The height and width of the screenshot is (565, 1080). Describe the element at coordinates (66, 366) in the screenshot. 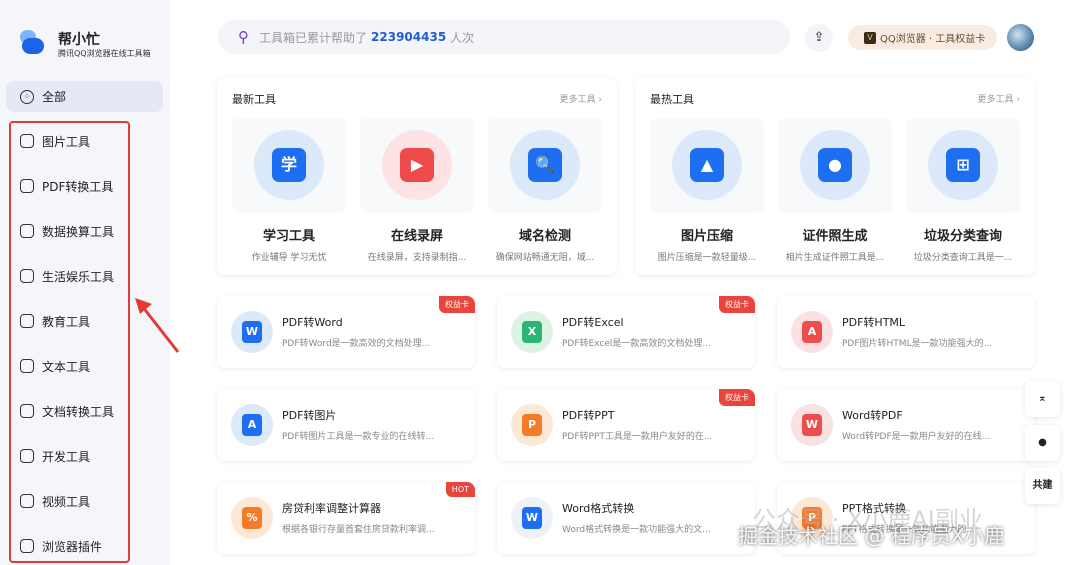

I see `sidebar-item-label: 文本工具` at that location.